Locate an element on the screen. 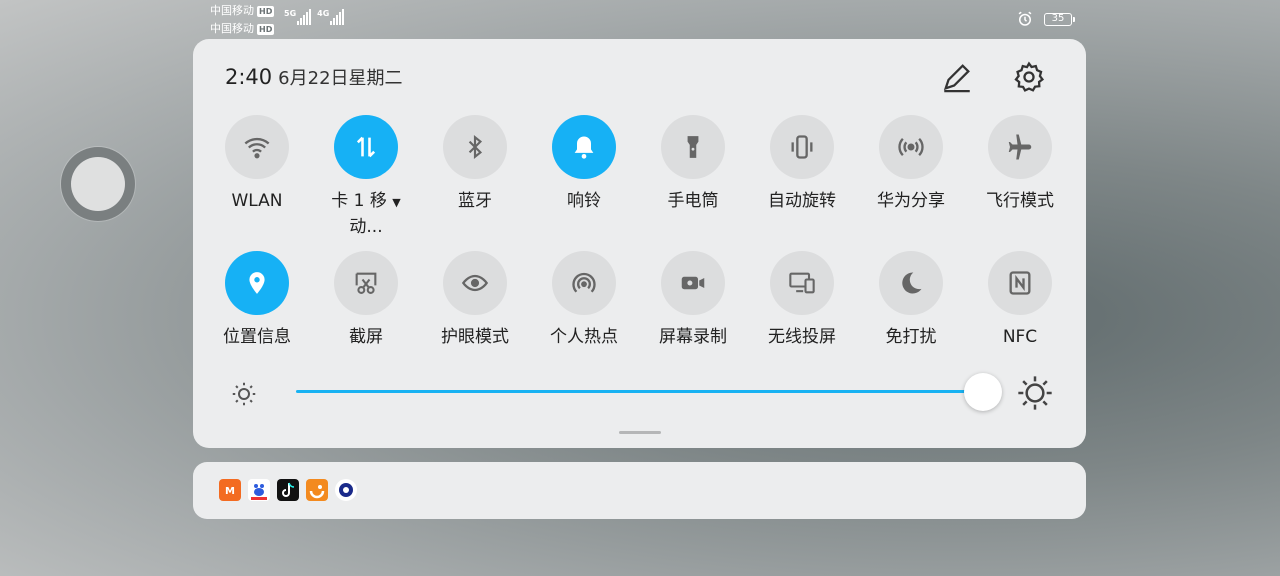 This screenshot has width=1280, height=576. tile-label: 截屏 is located at coordinates (366, 337).